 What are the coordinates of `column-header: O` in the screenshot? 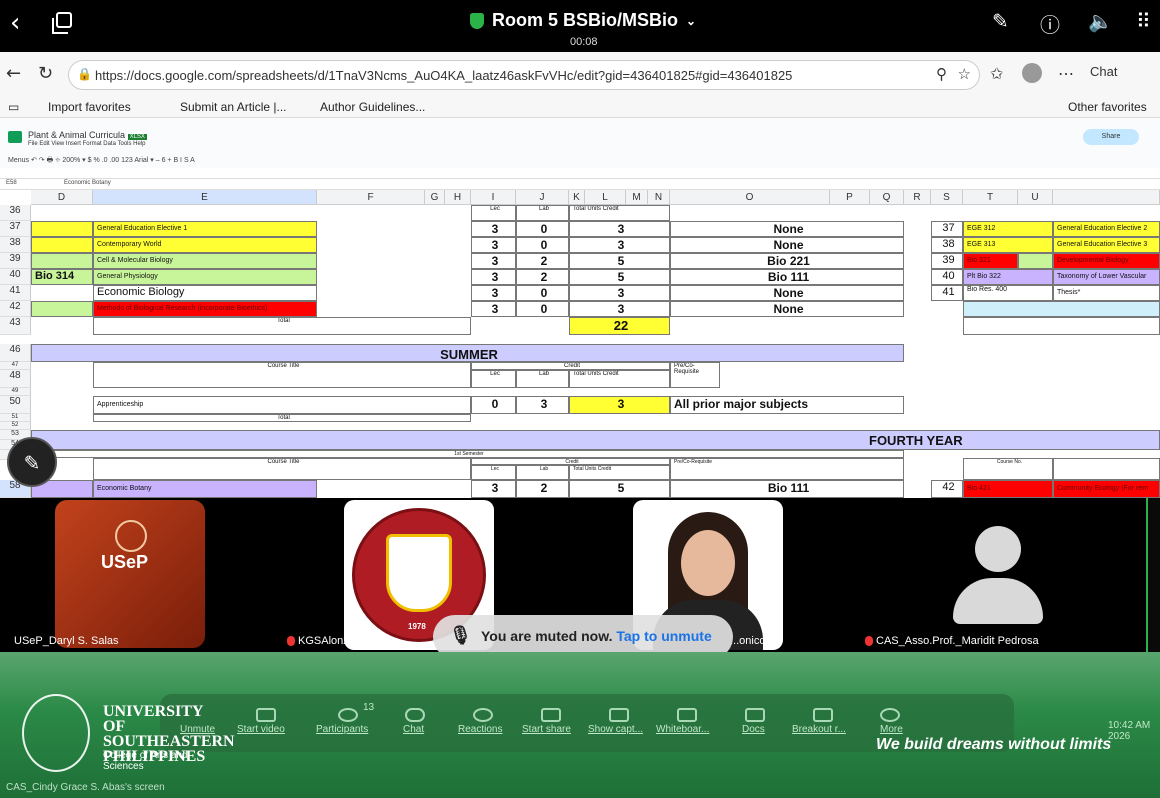 It's located at (750, 197).